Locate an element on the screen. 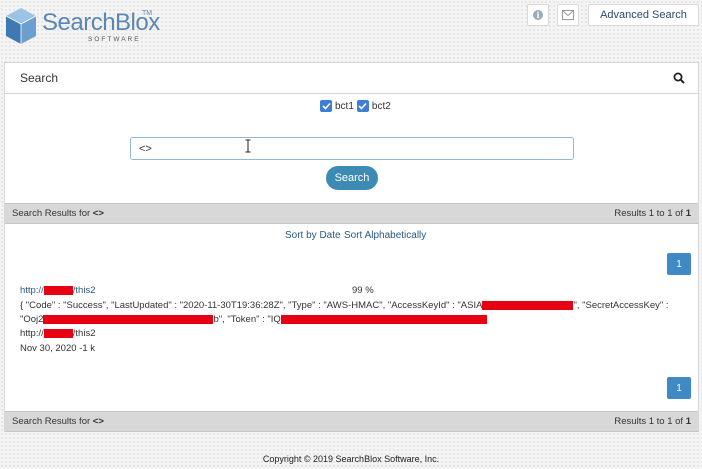 This screenshot has height=469, width=702. result-score: 99 % is located at coordinates (363, 290).